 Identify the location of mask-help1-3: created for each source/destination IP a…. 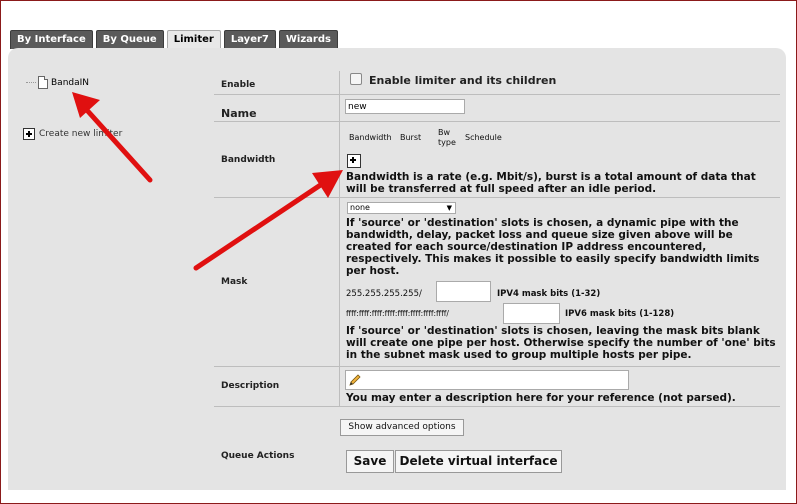
(526, 247).